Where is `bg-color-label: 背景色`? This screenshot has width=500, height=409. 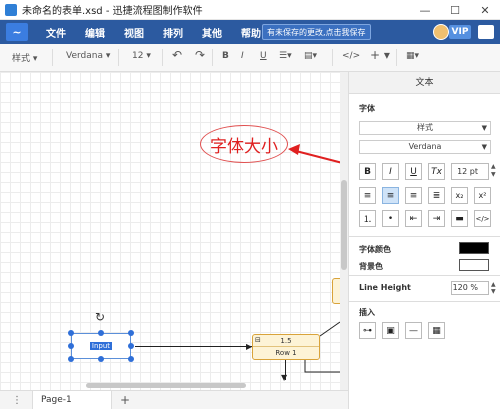
bg-color-label: 背景色 is located at coordinates (371, 266).